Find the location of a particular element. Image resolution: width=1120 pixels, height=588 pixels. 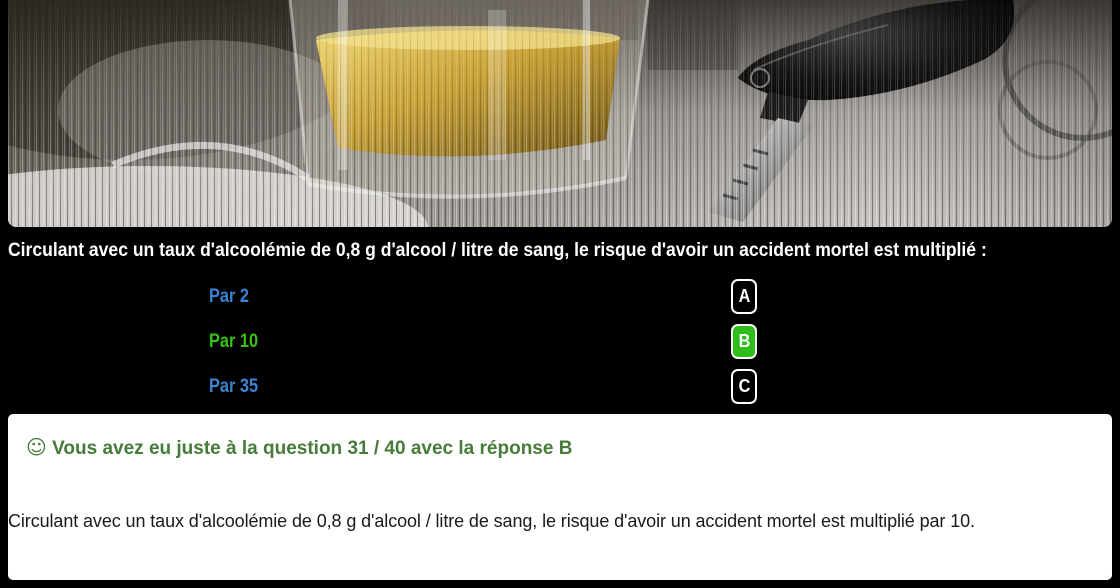

question-number: 31 is located at coordinates (358, 448).